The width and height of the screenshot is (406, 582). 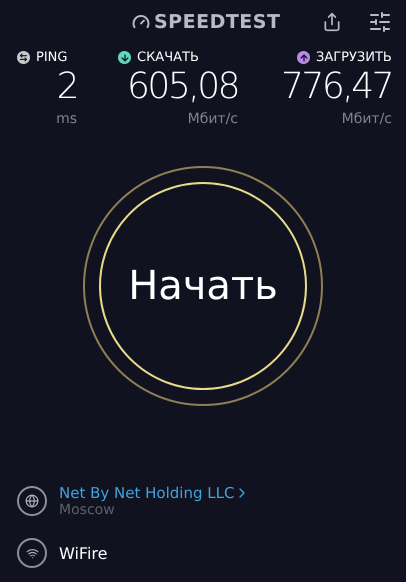 What do you see at coordinates (66, 87) in the screenshot?
I see `metric-value: 2` at bounding box center [66, 87].